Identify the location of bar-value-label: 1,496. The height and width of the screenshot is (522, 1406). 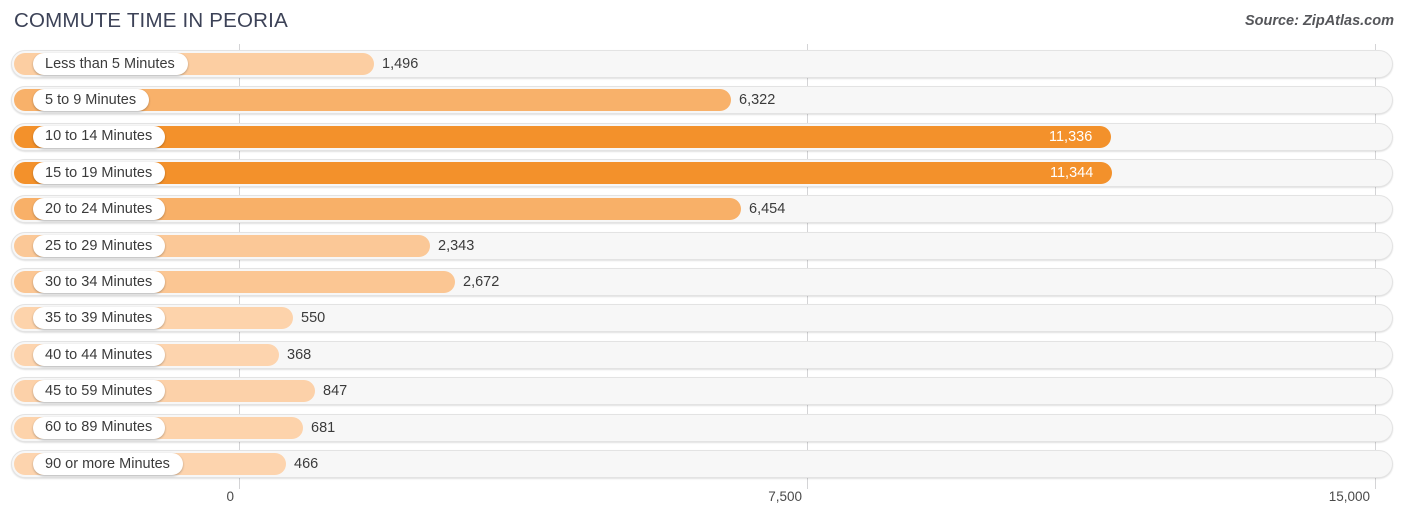
(400, 64).